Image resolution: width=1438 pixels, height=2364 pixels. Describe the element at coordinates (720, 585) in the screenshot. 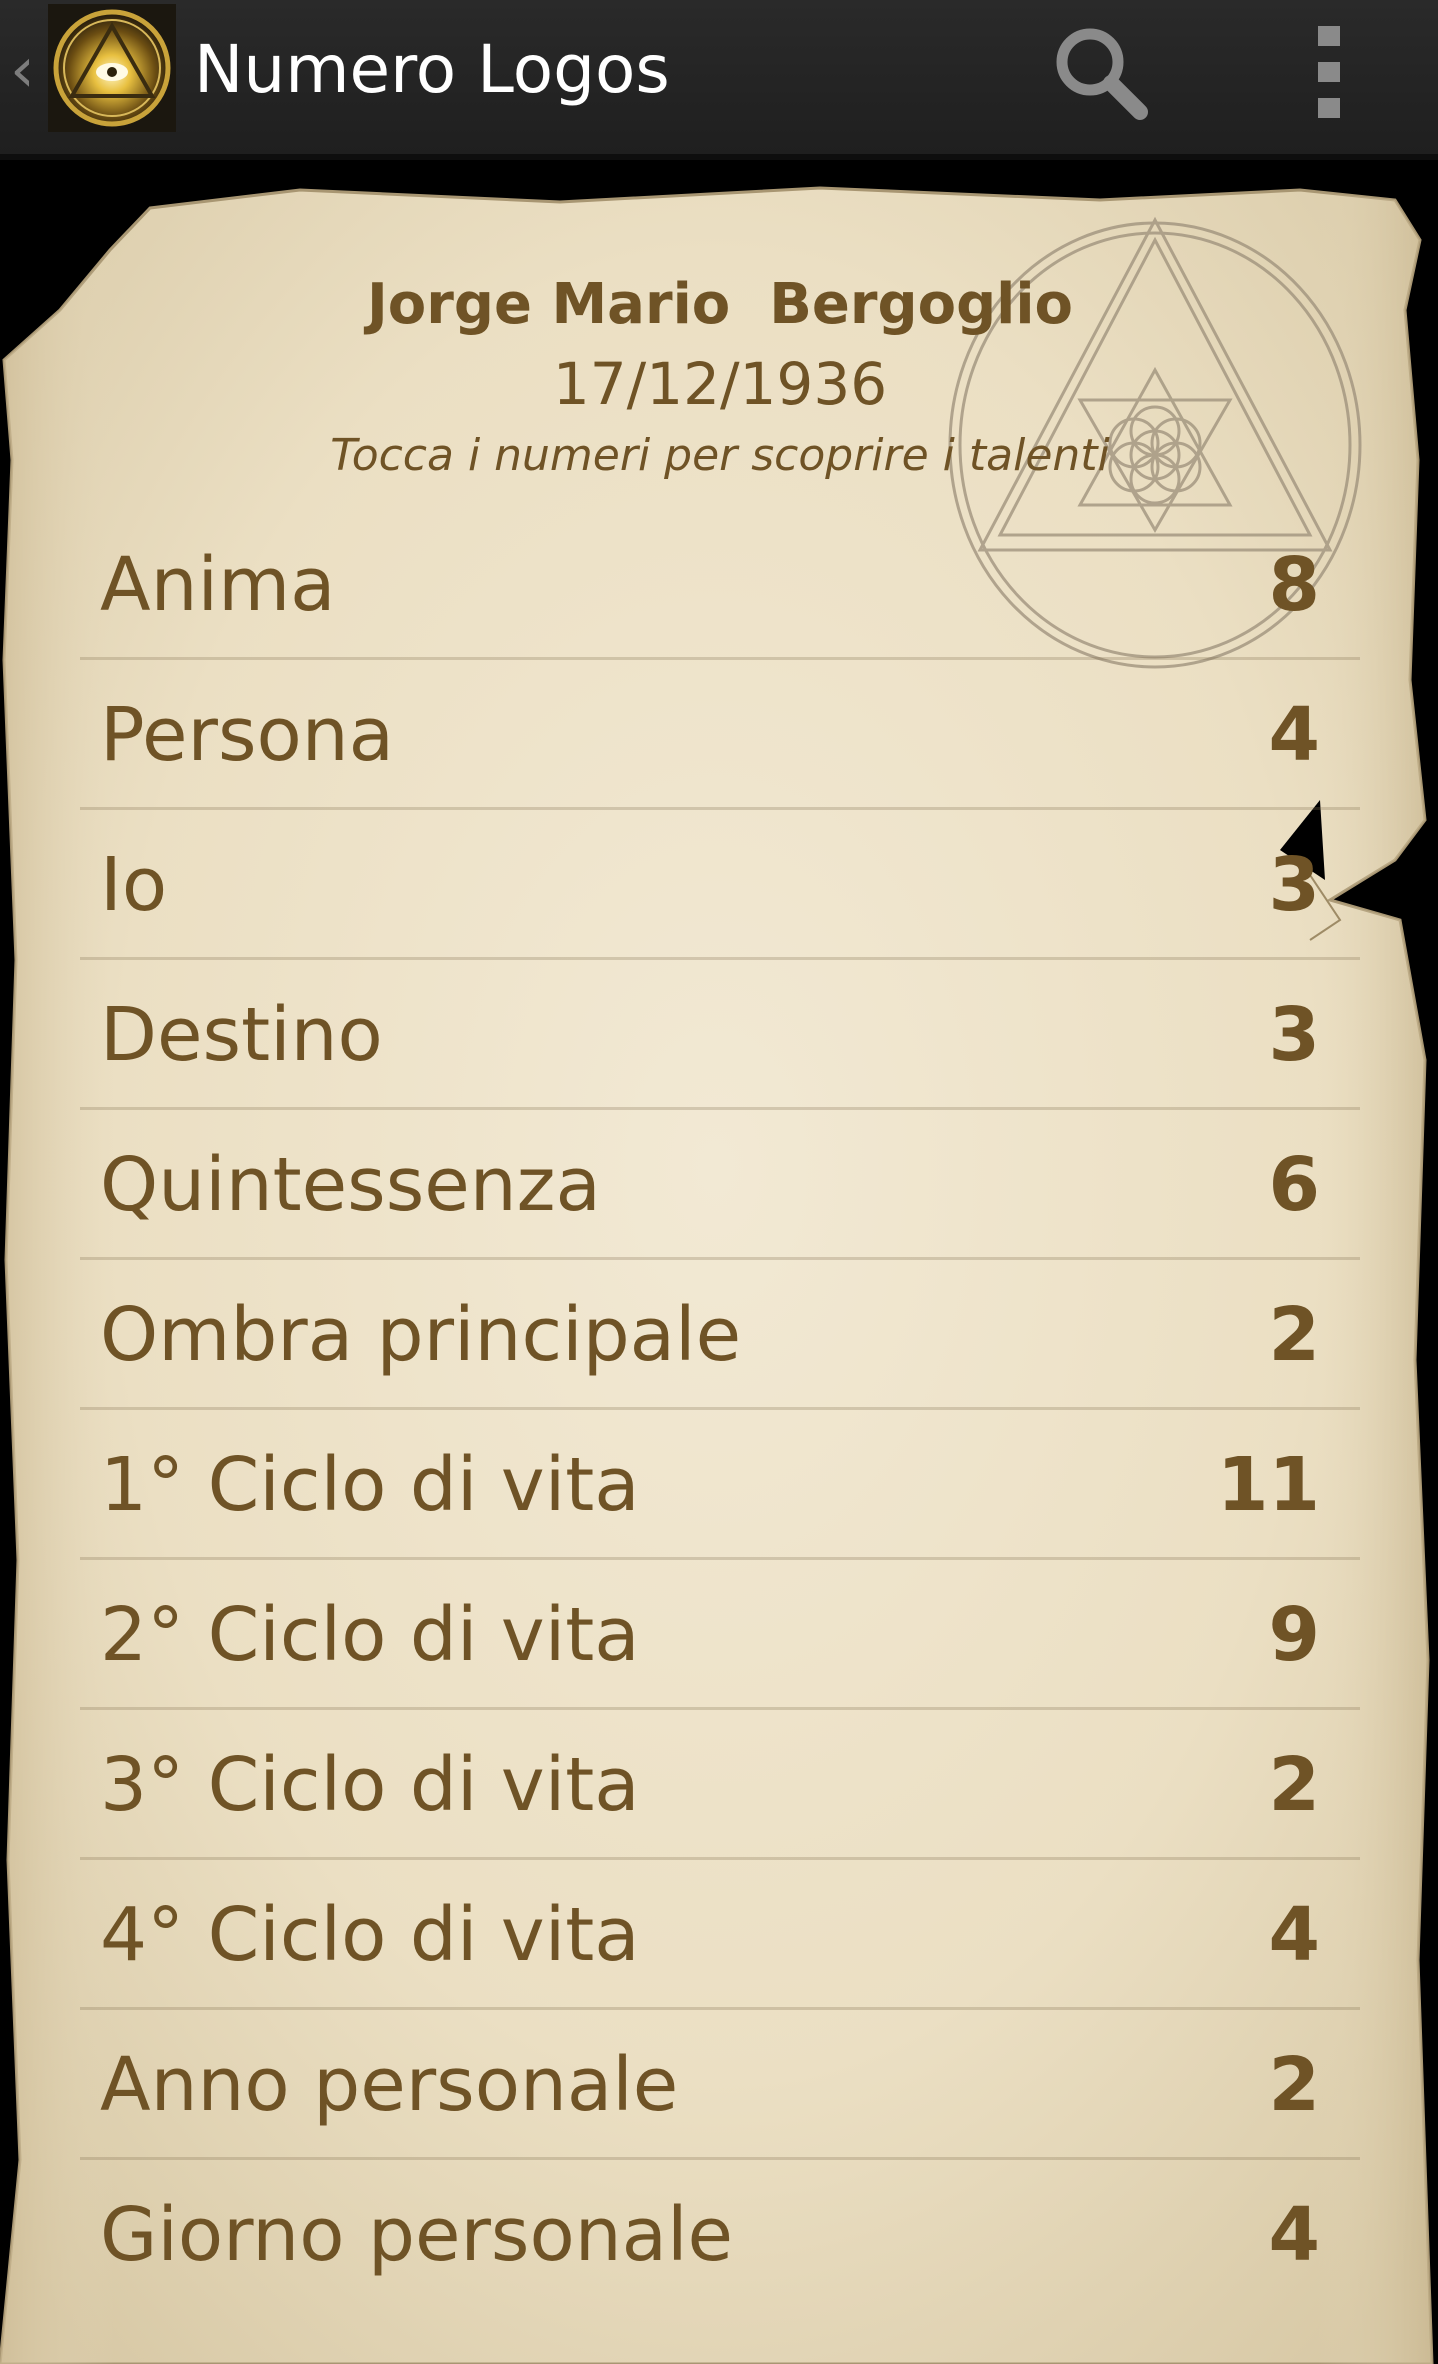

I see `talent-row-anima: Anima 8` at that location.